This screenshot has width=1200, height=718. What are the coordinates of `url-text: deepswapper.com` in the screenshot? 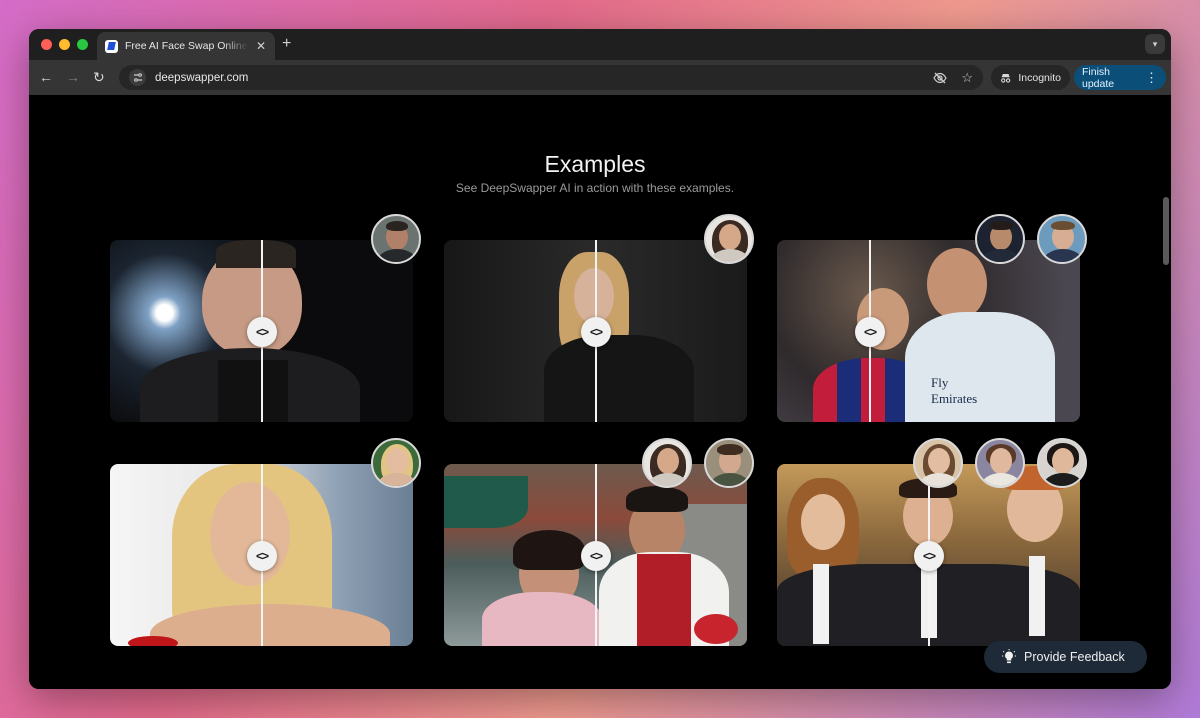 It's located at (202, 77).